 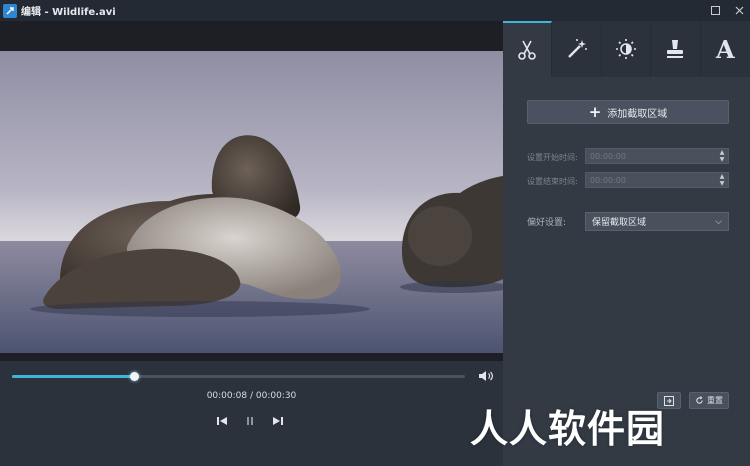 I want to click on pause-button, so click(x=250, y=421).